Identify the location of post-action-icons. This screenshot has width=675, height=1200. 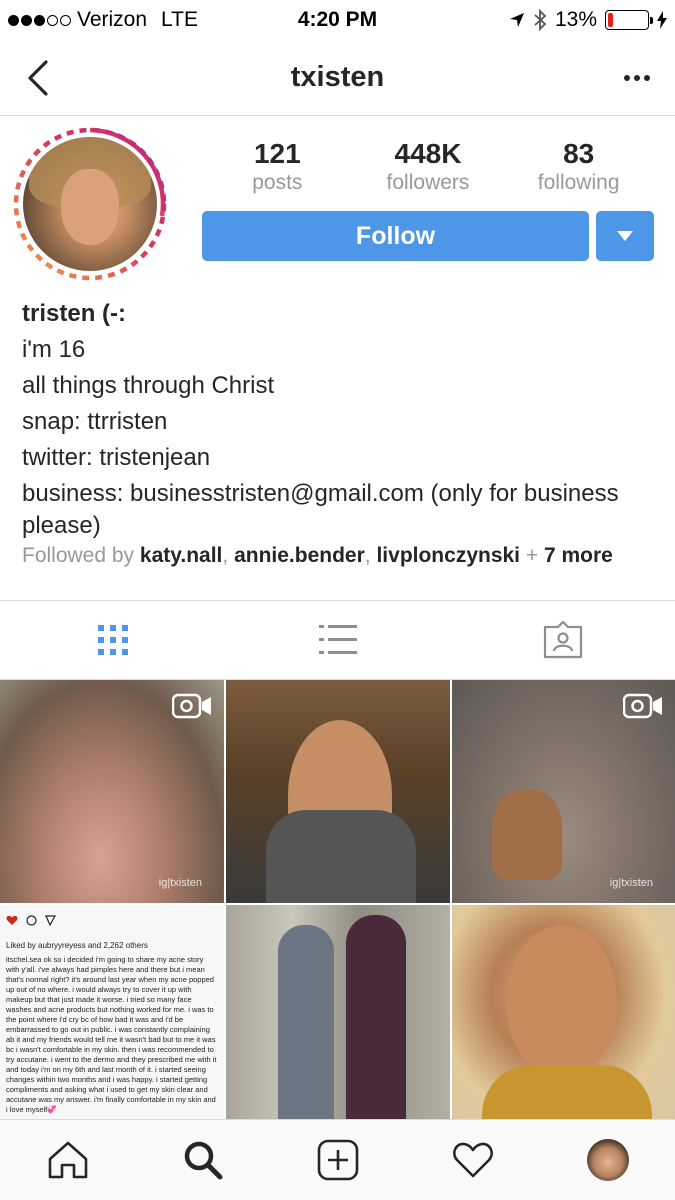
(31, 920).